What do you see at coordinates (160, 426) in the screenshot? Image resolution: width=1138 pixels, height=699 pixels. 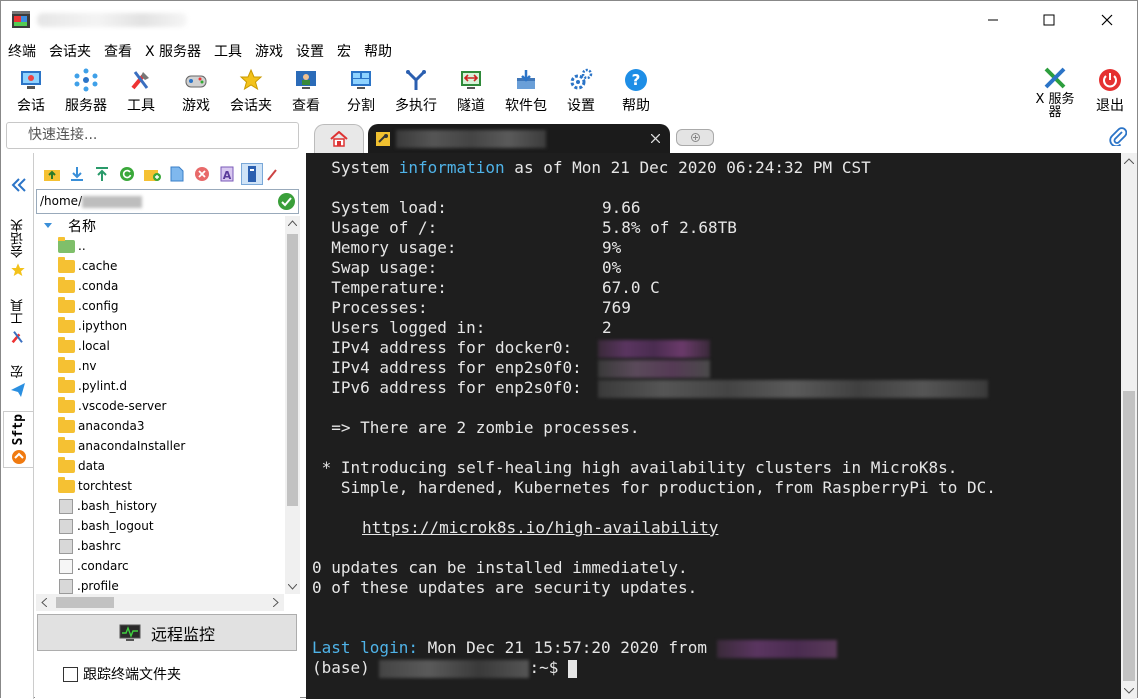 I see `folder-row: anaconda3` at bounding box center [160, 426].